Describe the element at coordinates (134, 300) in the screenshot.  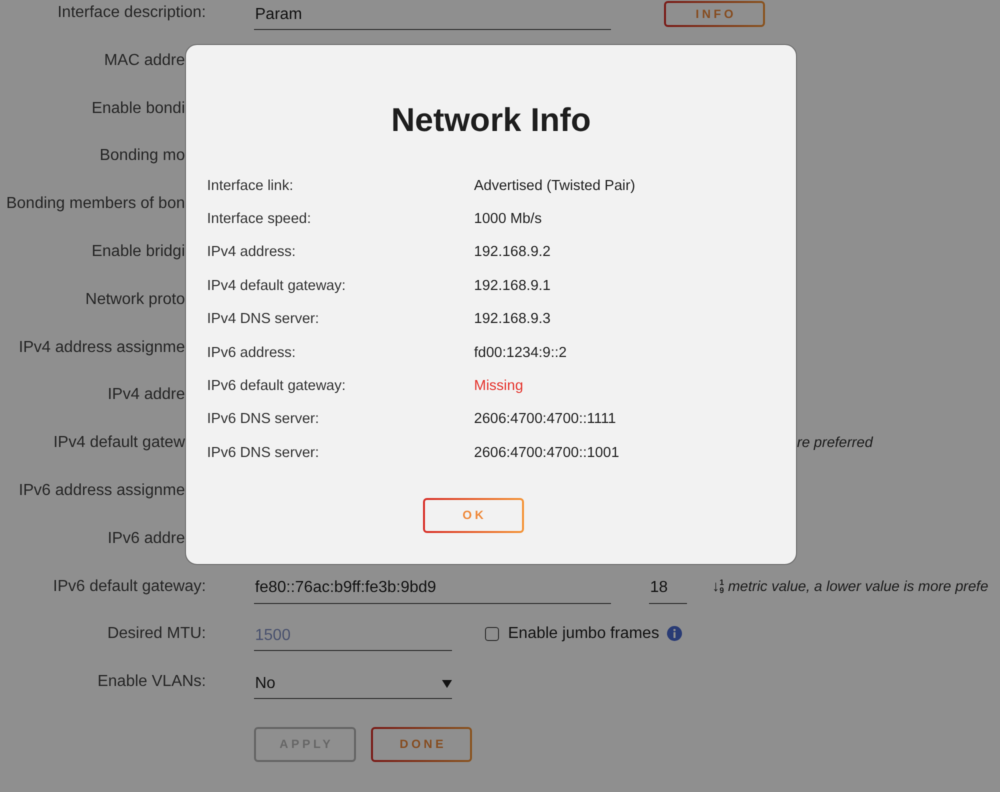
I see `field-label: Network proto` at that location.